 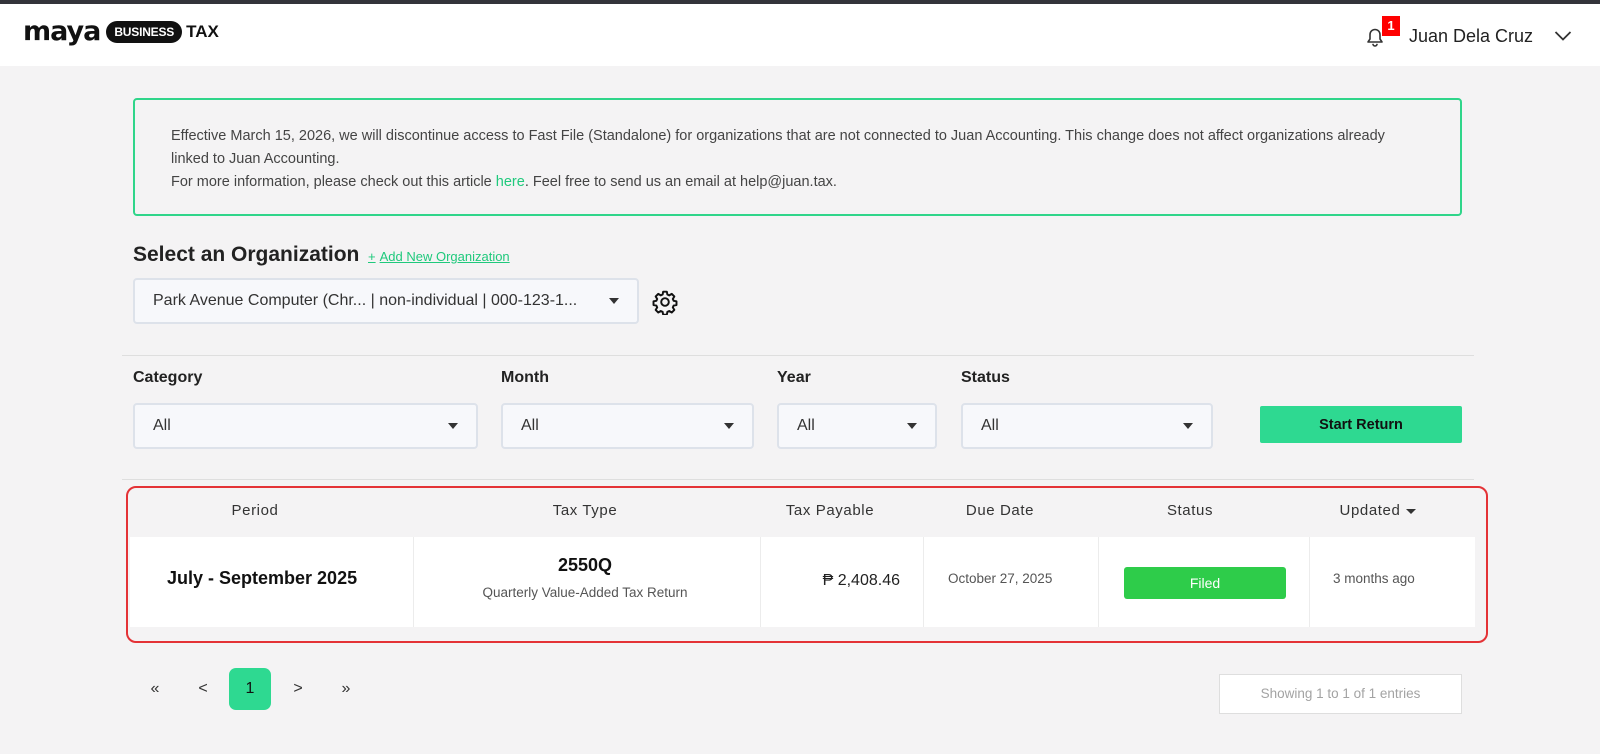 What do you see at coordinates (525, 377) in the screenshot?
I see `month-filter-label: Month` at bounding box center [525, 377].